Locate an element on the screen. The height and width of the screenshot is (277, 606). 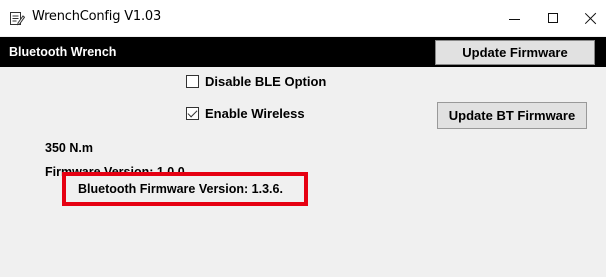
maximize-icon is located at coordinates (553, 18).